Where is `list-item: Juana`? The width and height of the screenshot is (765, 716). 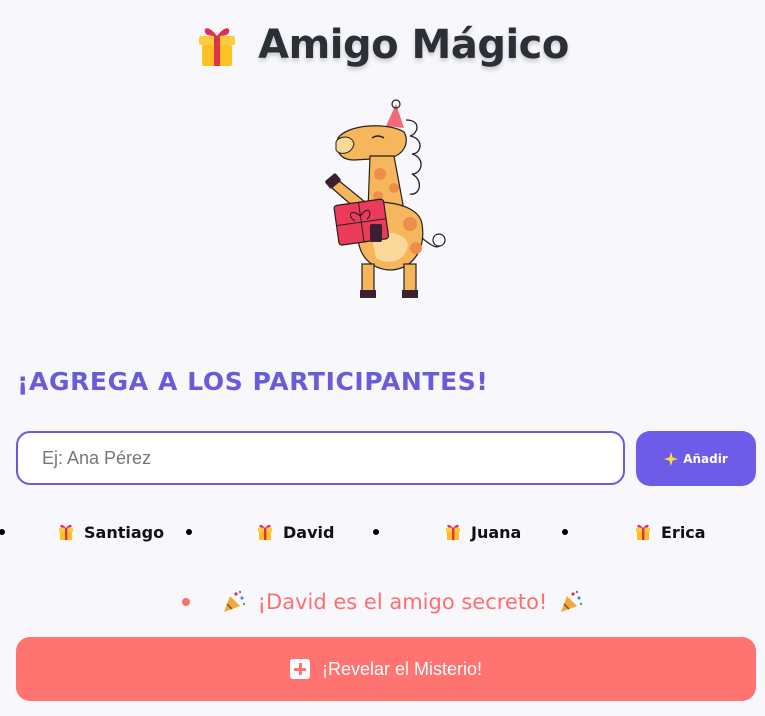 list-item: Juana is located at coordinates (483, 532).